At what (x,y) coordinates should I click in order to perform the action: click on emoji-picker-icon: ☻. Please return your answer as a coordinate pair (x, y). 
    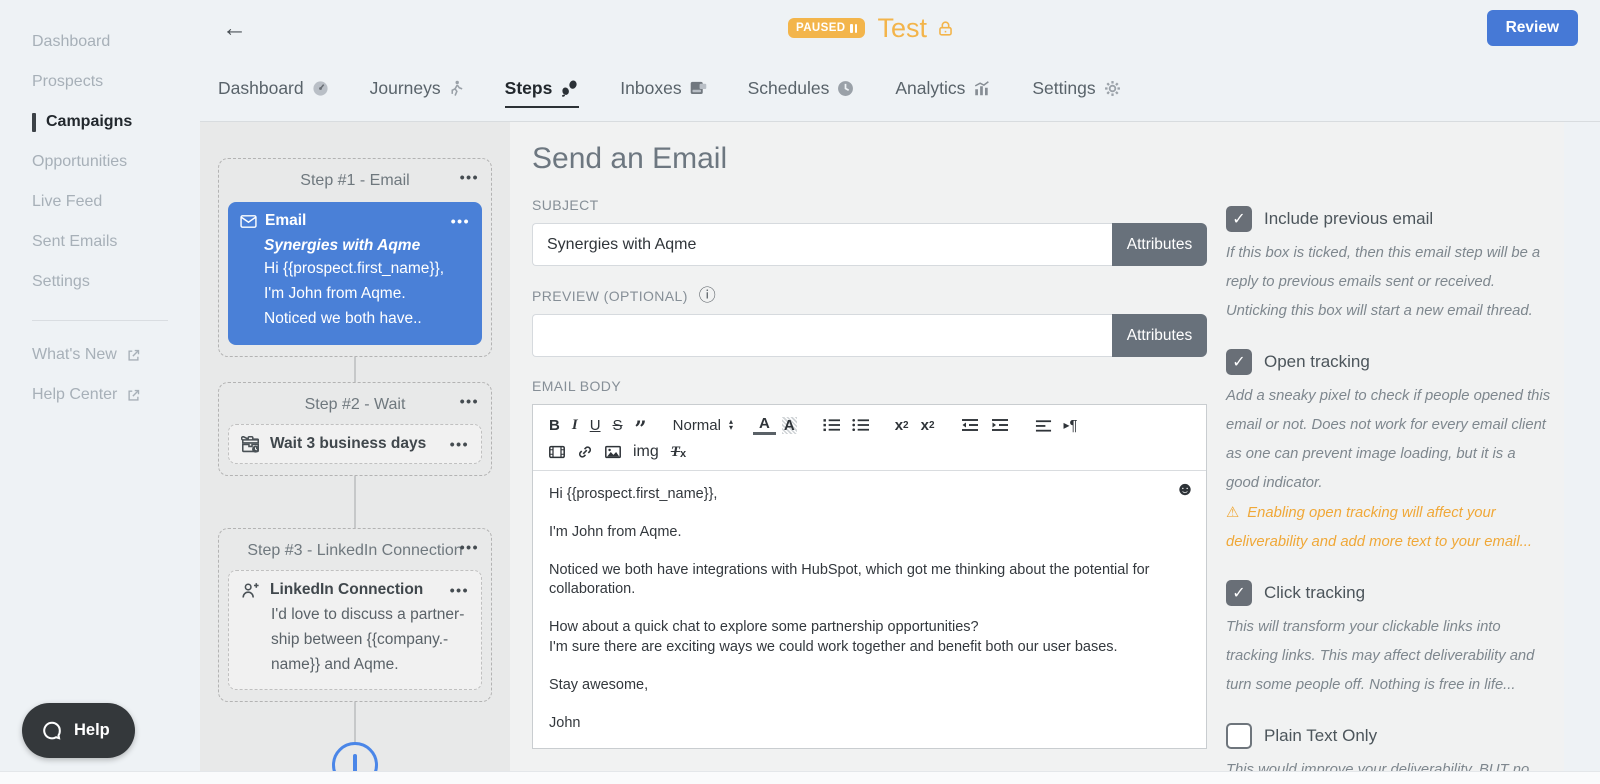
    Looking at the image, I should click on (1185, 489).